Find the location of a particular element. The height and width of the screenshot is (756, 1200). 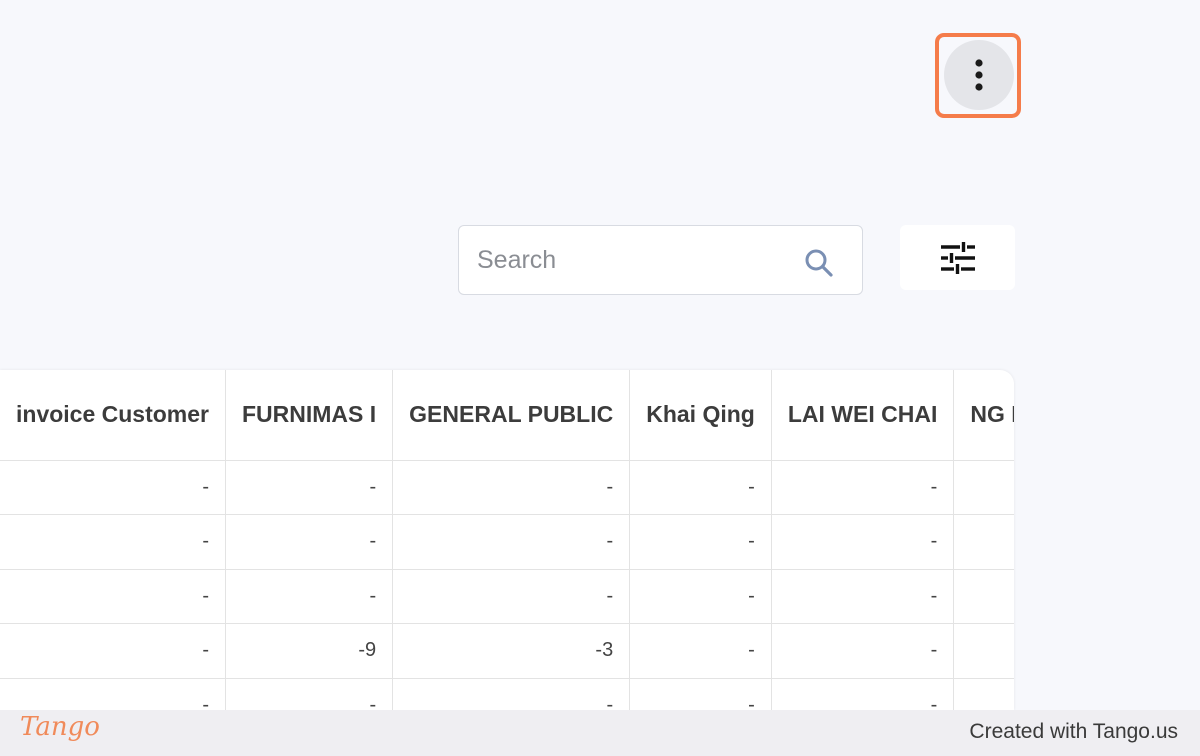

table-cell: -9 is located at coordinates (309, 651).